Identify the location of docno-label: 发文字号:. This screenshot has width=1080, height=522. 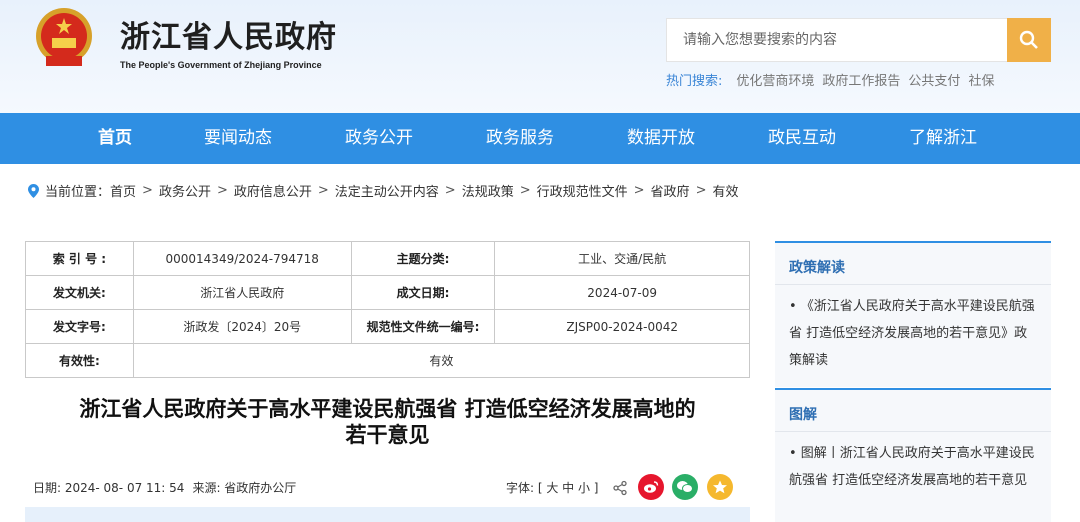
(79, 326).